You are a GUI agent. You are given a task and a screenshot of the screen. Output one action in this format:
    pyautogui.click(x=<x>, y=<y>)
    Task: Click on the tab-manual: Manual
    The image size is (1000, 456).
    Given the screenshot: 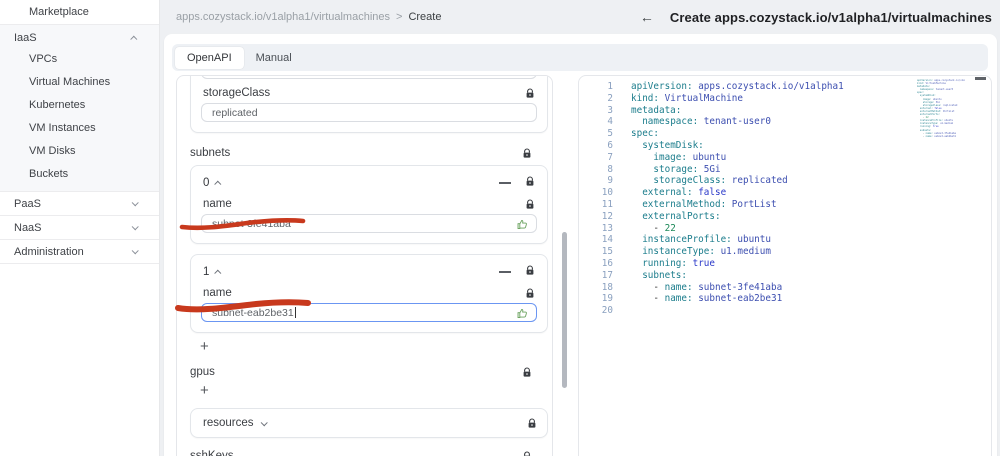 What is the action you would take?
    pyautogui.click(x=274, y=58)
    